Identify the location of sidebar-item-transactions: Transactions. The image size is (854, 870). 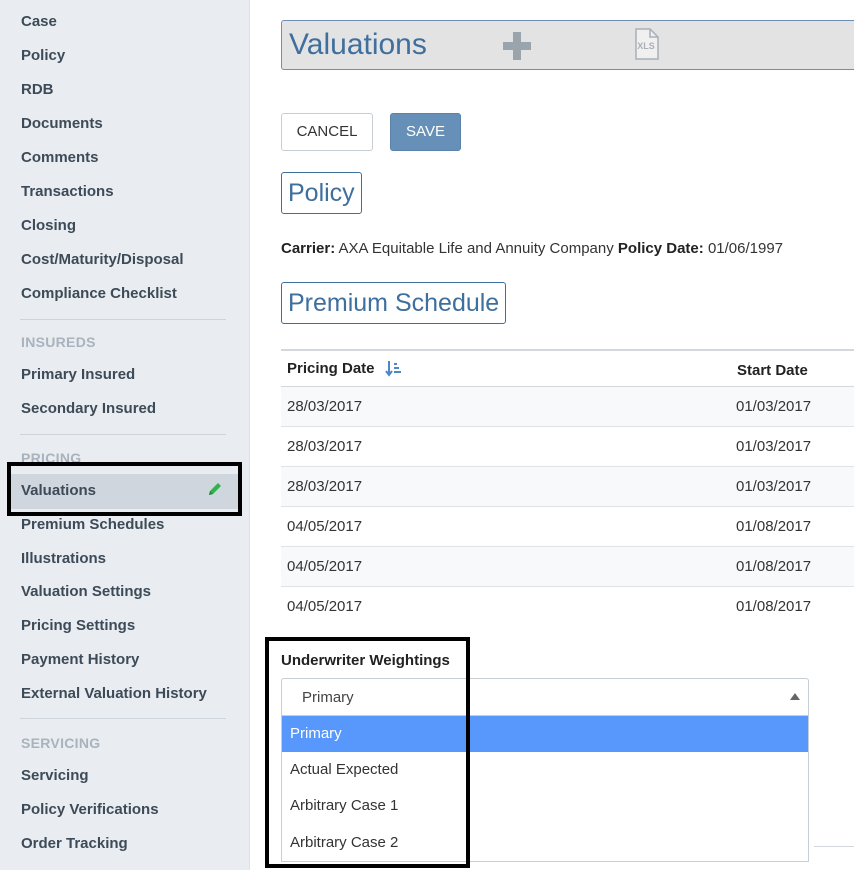
(67, 192).